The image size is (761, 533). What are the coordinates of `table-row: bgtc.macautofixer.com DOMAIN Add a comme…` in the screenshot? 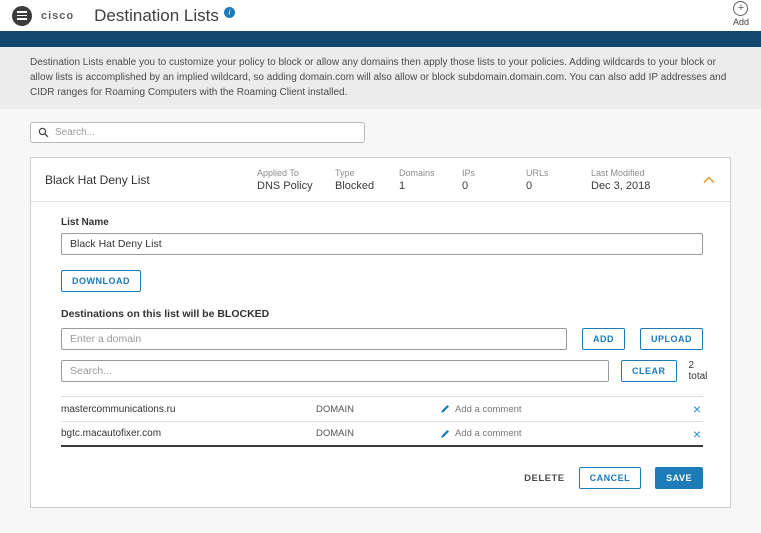 It's located at (382, 434).